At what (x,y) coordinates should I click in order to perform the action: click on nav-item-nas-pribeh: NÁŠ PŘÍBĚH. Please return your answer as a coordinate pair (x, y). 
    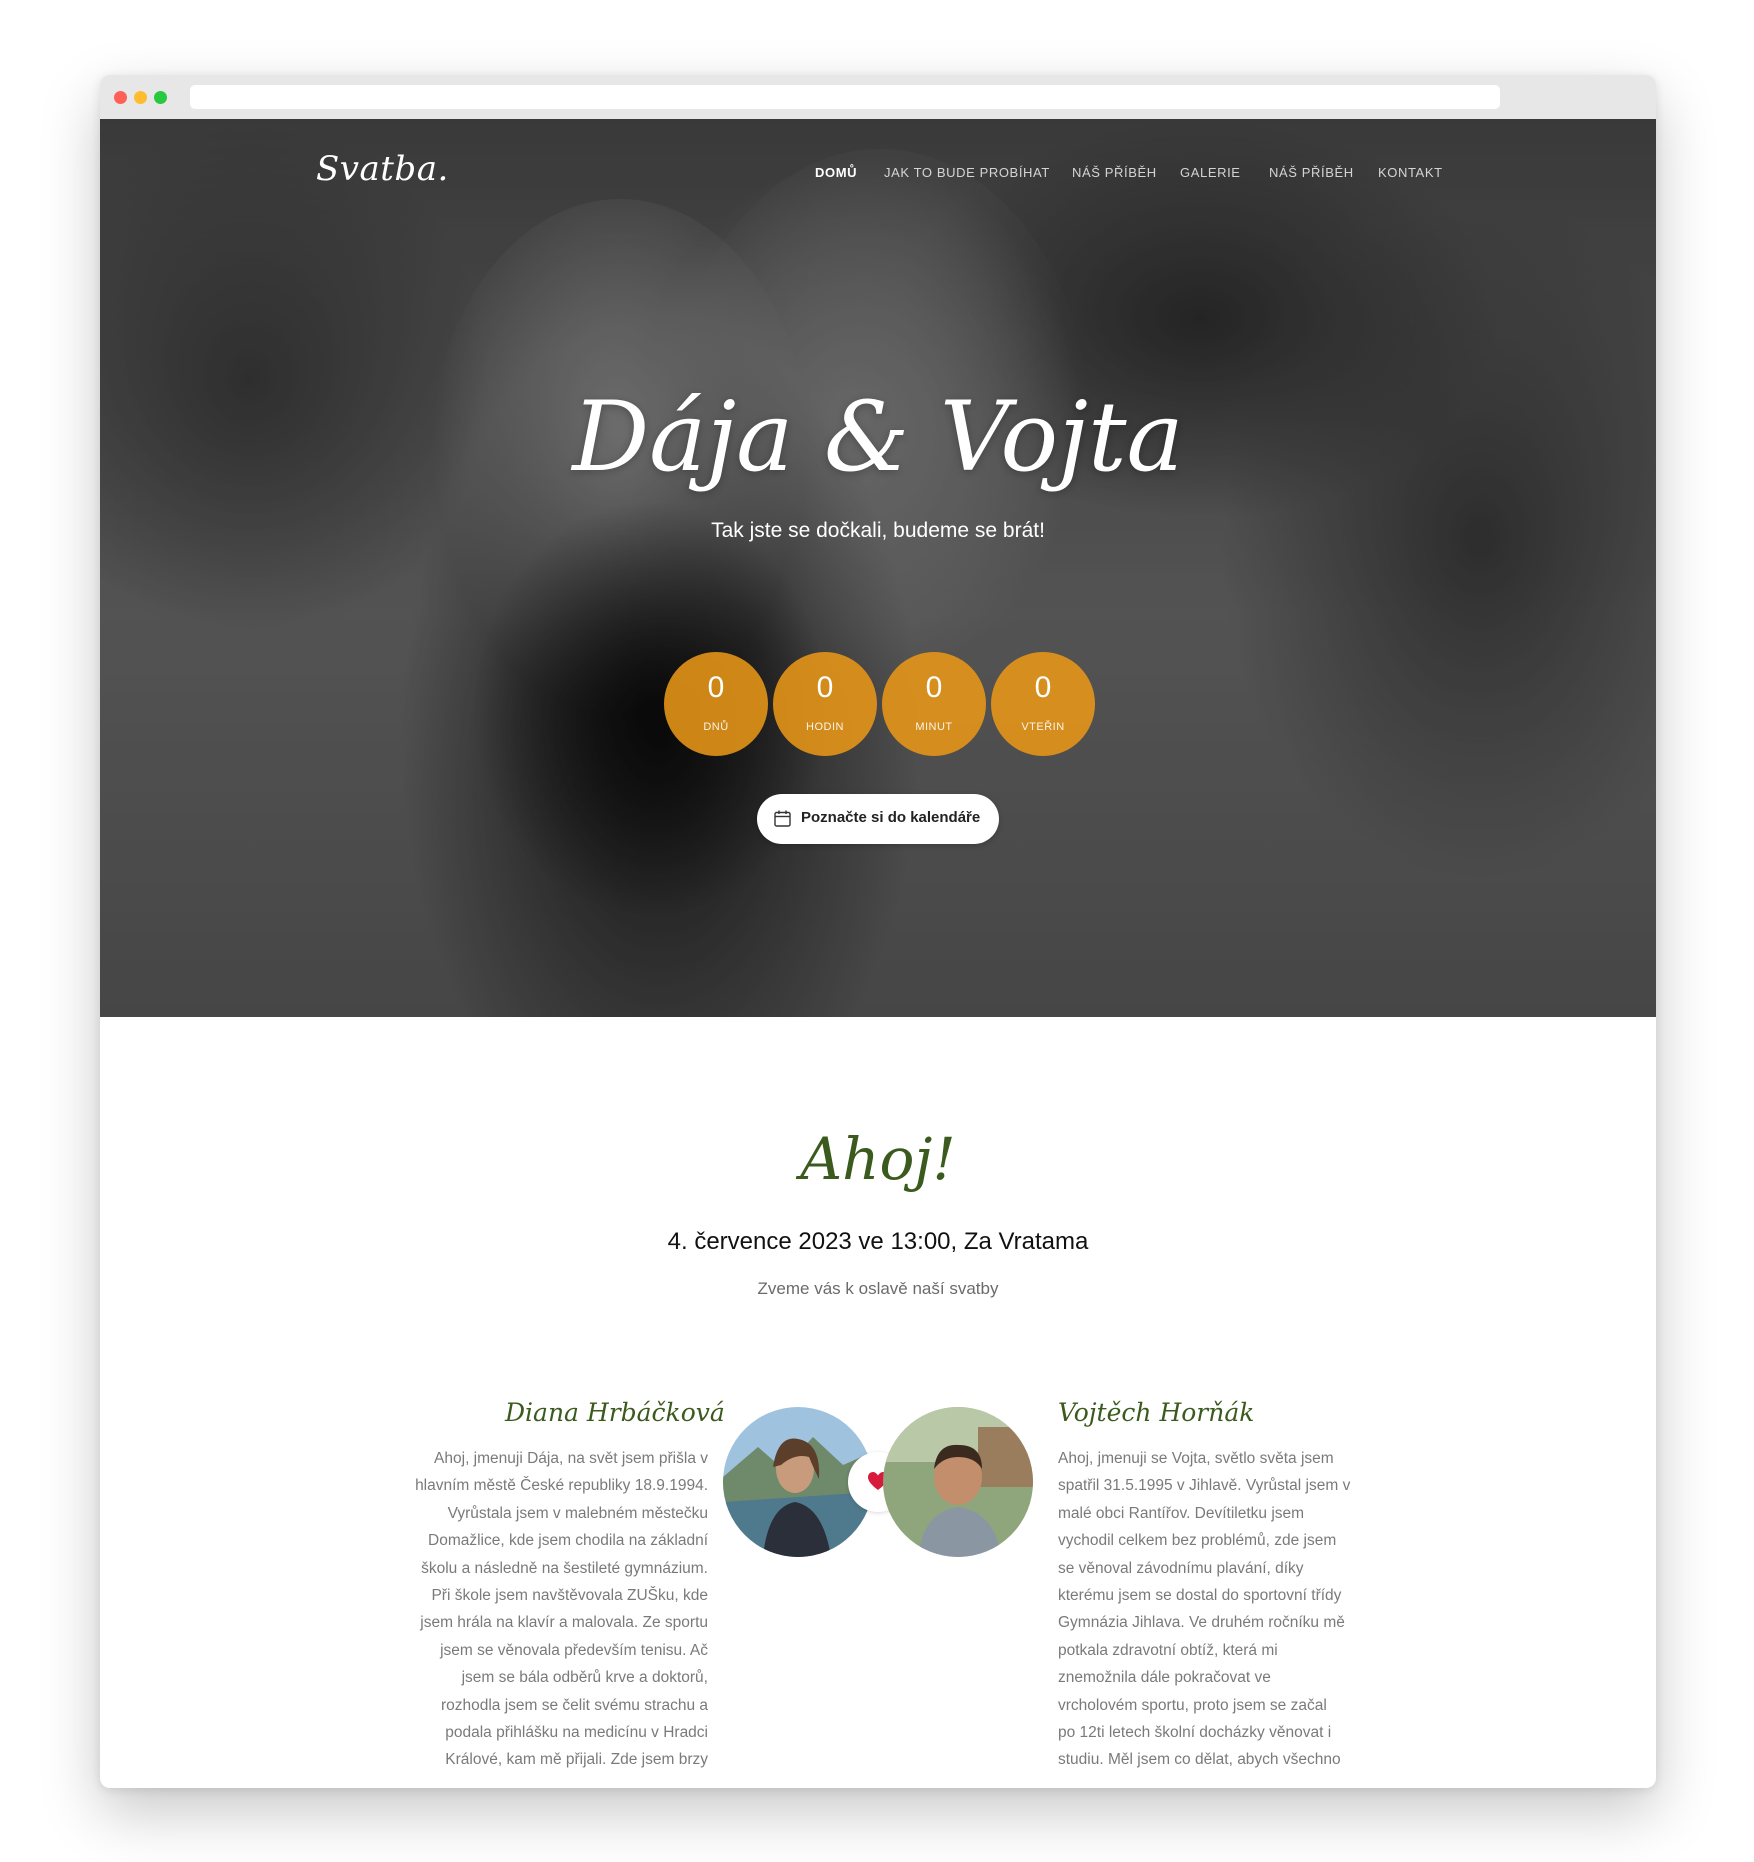
    Looking at the image, I should click on (1114, 175).